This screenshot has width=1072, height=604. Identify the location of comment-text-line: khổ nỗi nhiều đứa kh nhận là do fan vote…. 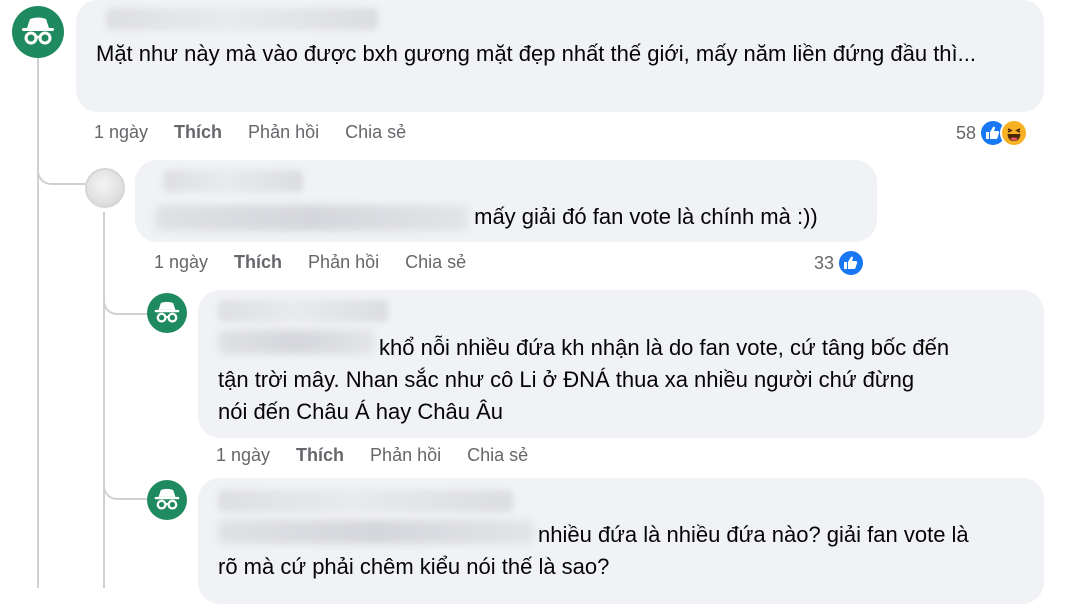
(664, 347).